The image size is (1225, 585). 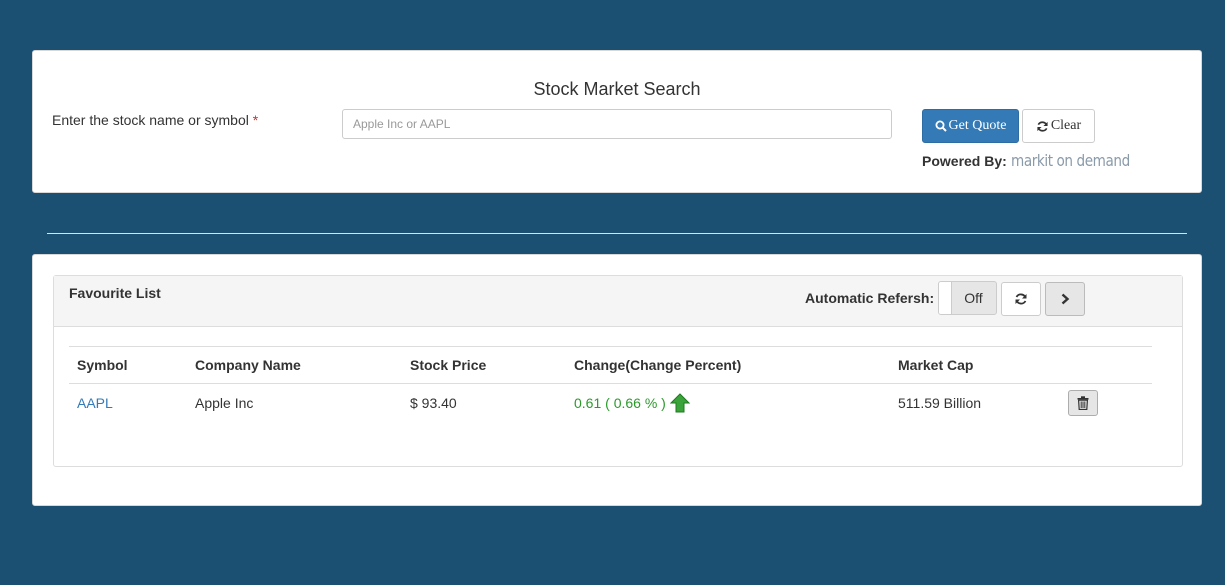 What do you see at coordinates (964, 160) in the screenshot?
I see `powered-by-label: Powered By:` at bounding box center [964, 160].